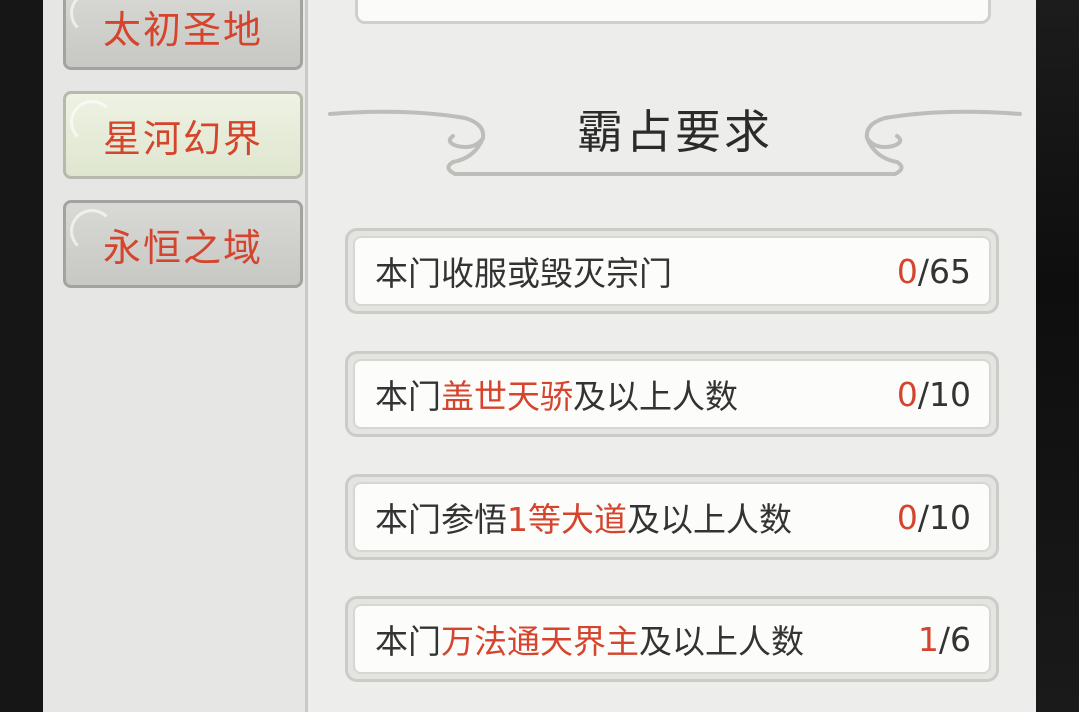  I want to click on previous-card, so click(673, 12).